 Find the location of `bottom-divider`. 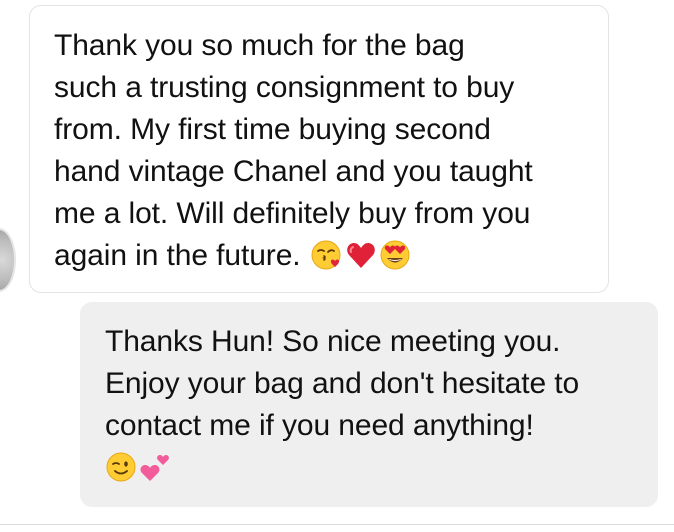

bottom-divider is located at coordinates (337, 524).